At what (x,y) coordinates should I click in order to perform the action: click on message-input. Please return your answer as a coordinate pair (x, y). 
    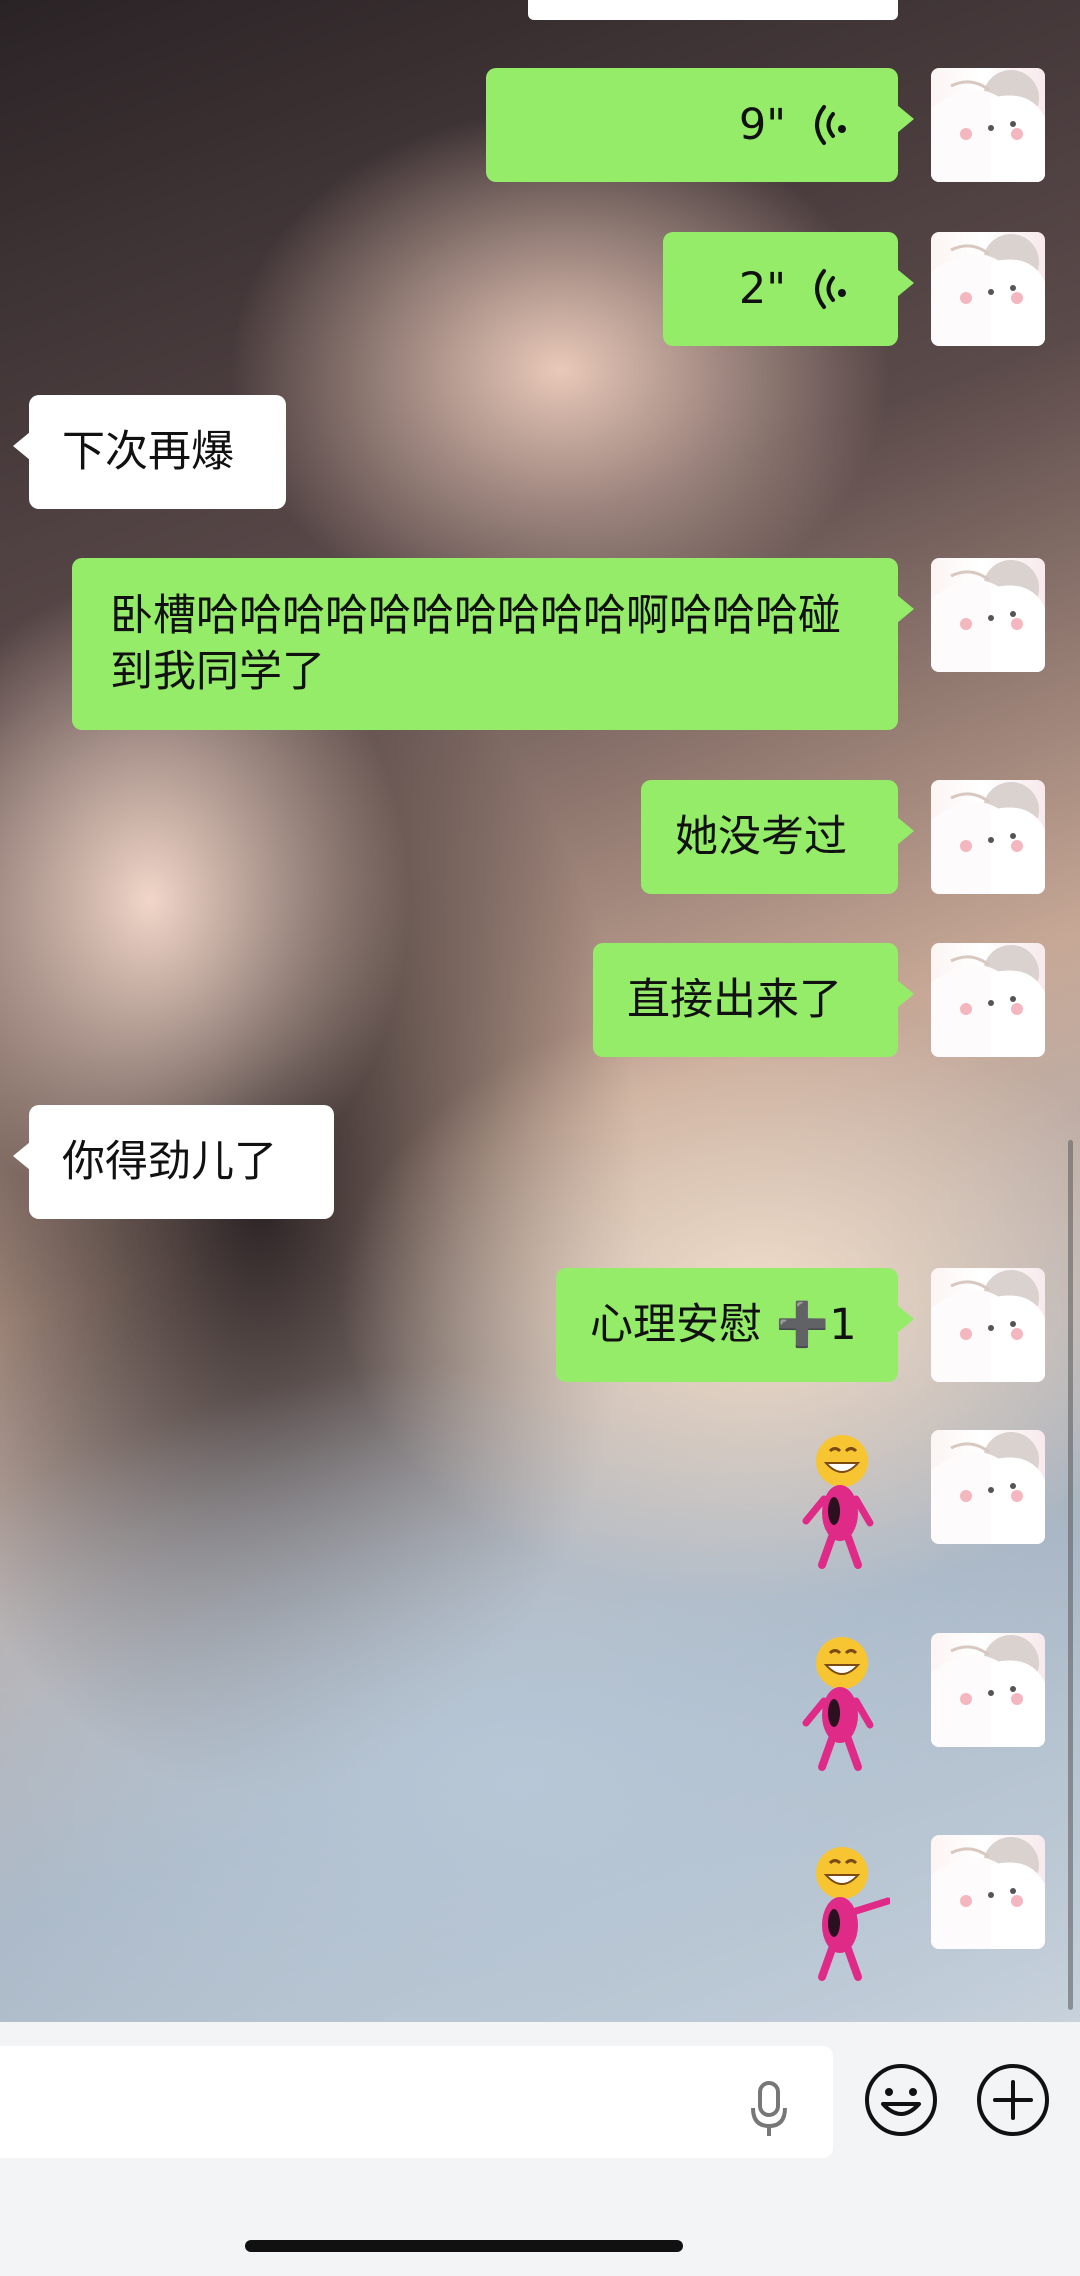
    Looking at the image, I should click on (416, 2102).